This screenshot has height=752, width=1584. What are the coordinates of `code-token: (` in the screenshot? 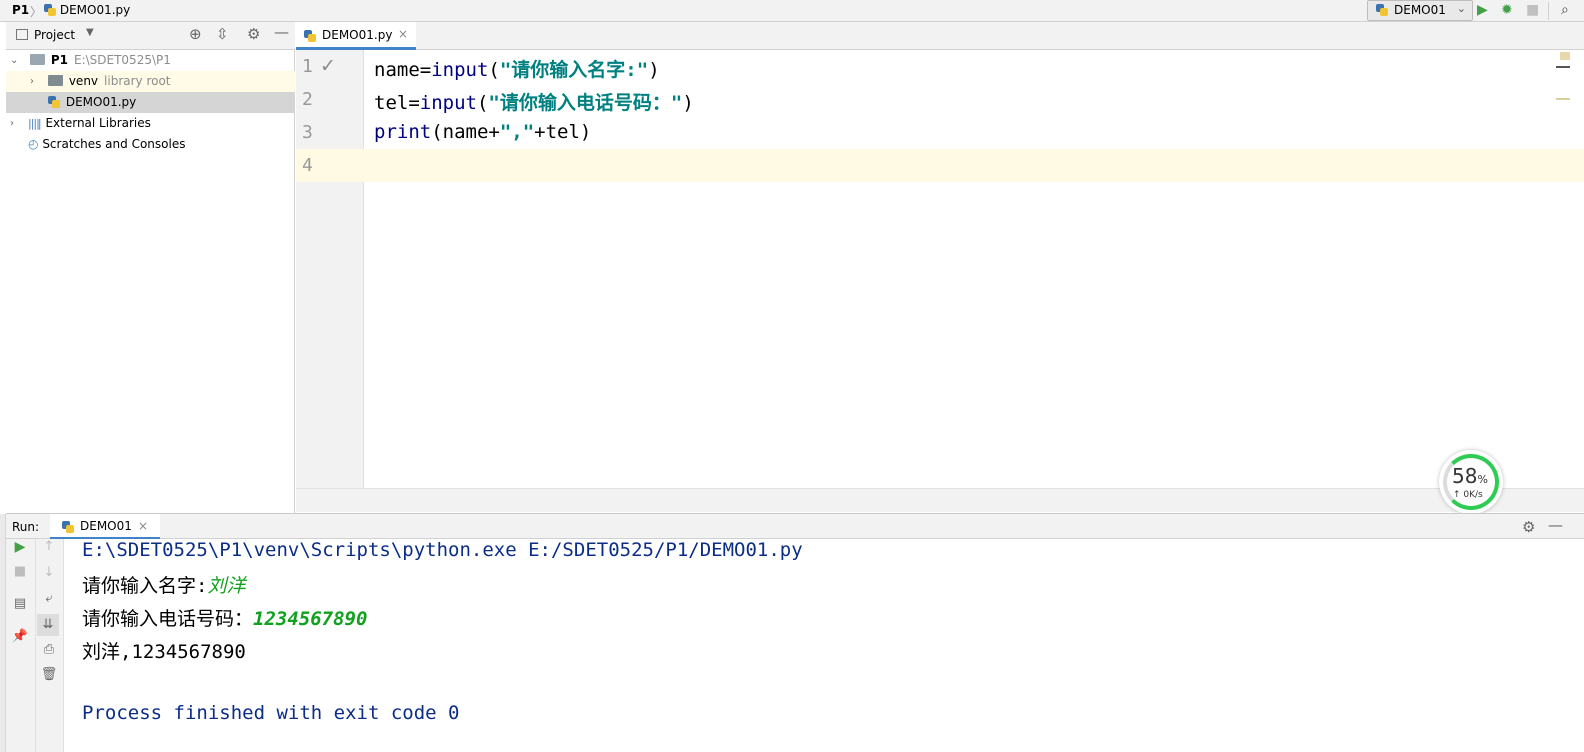 It's located at (482, 103).